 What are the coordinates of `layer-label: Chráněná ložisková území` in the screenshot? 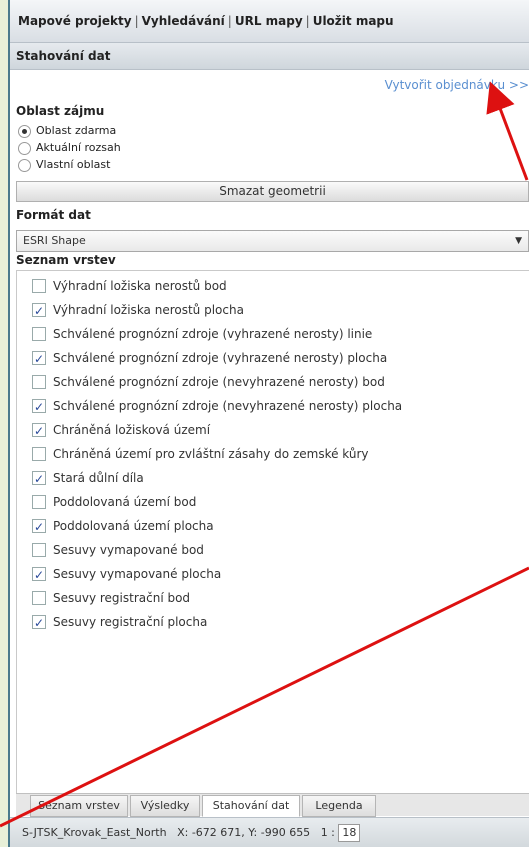 It's located at (132, 430).